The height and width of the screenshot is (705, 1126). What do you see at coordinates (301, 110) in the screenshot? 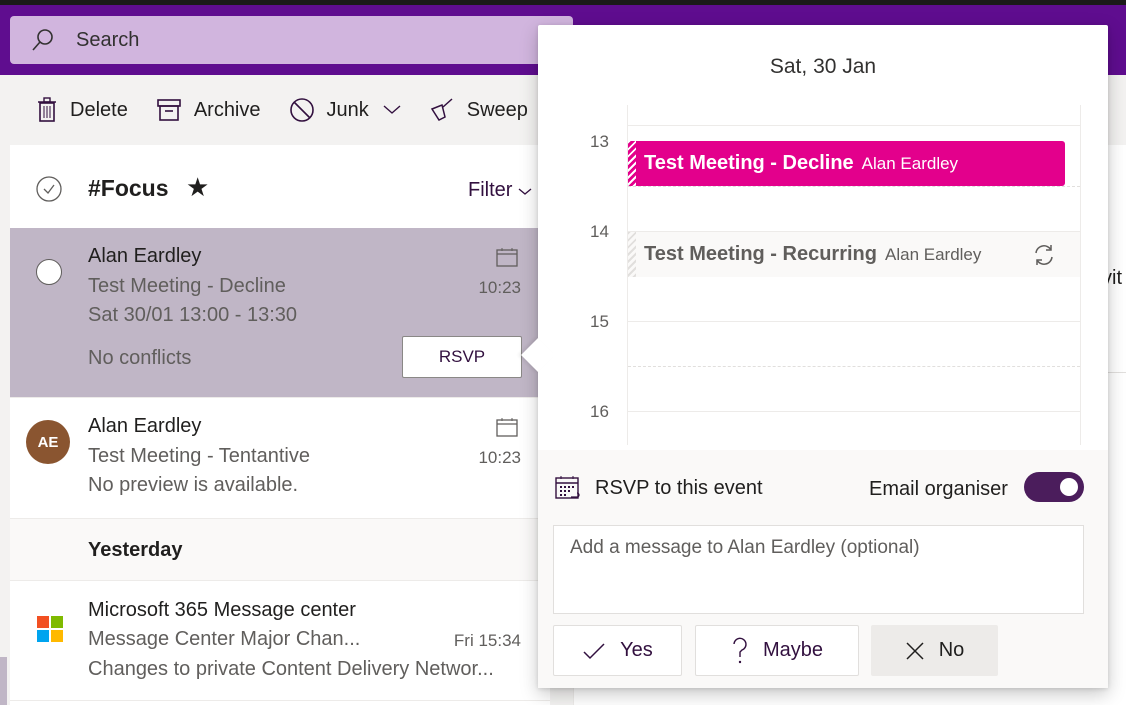
I see `block-icon` at bounding box center [301, 110].